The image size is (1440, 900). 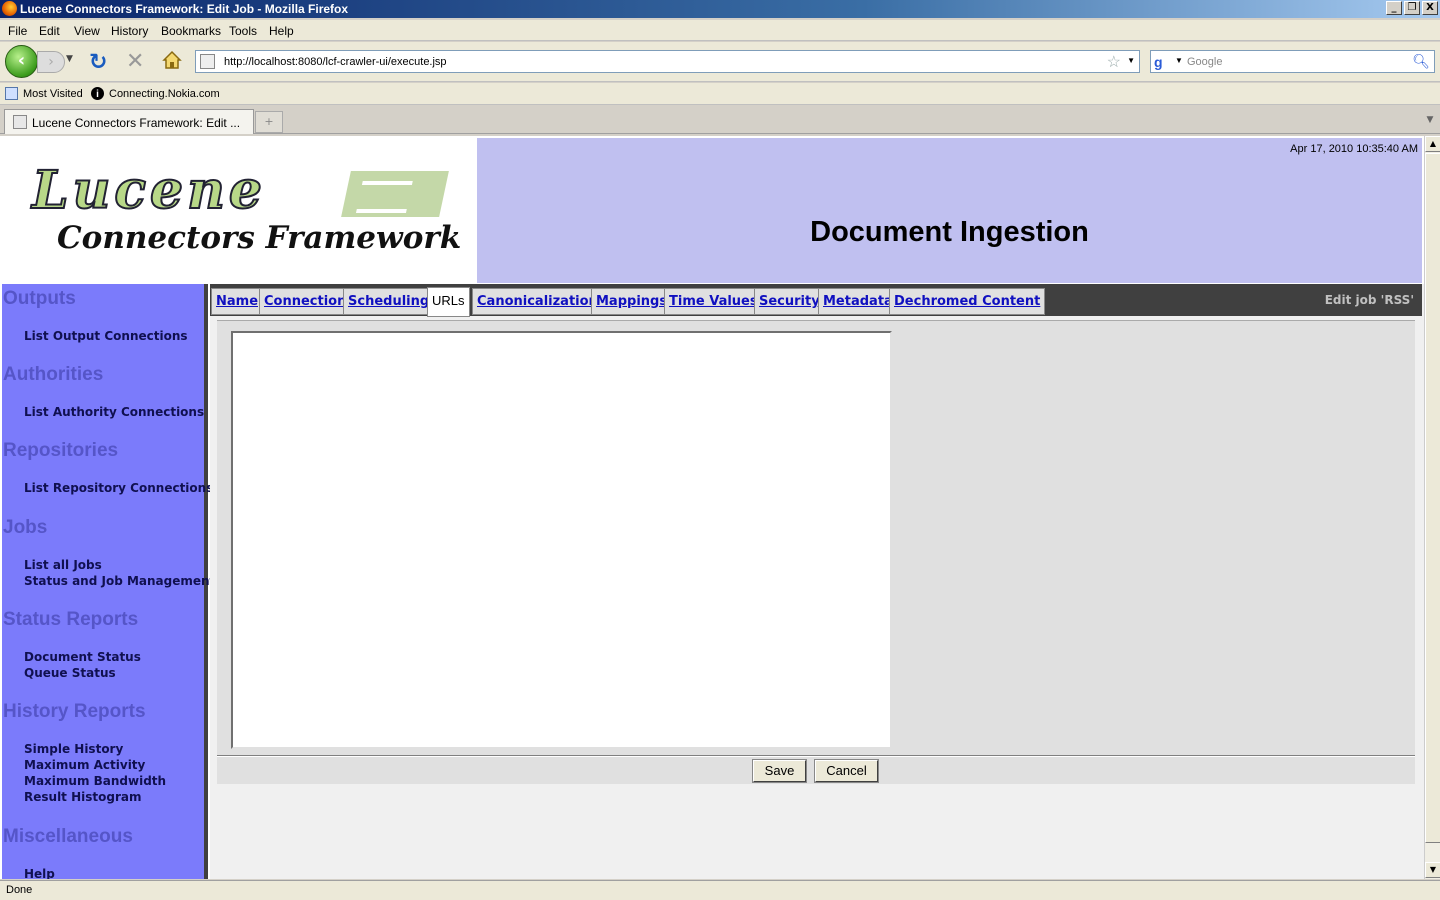 I want to click on sidebar-link-list-all-jobs: List all Jobs, so click(x=63, y=565).